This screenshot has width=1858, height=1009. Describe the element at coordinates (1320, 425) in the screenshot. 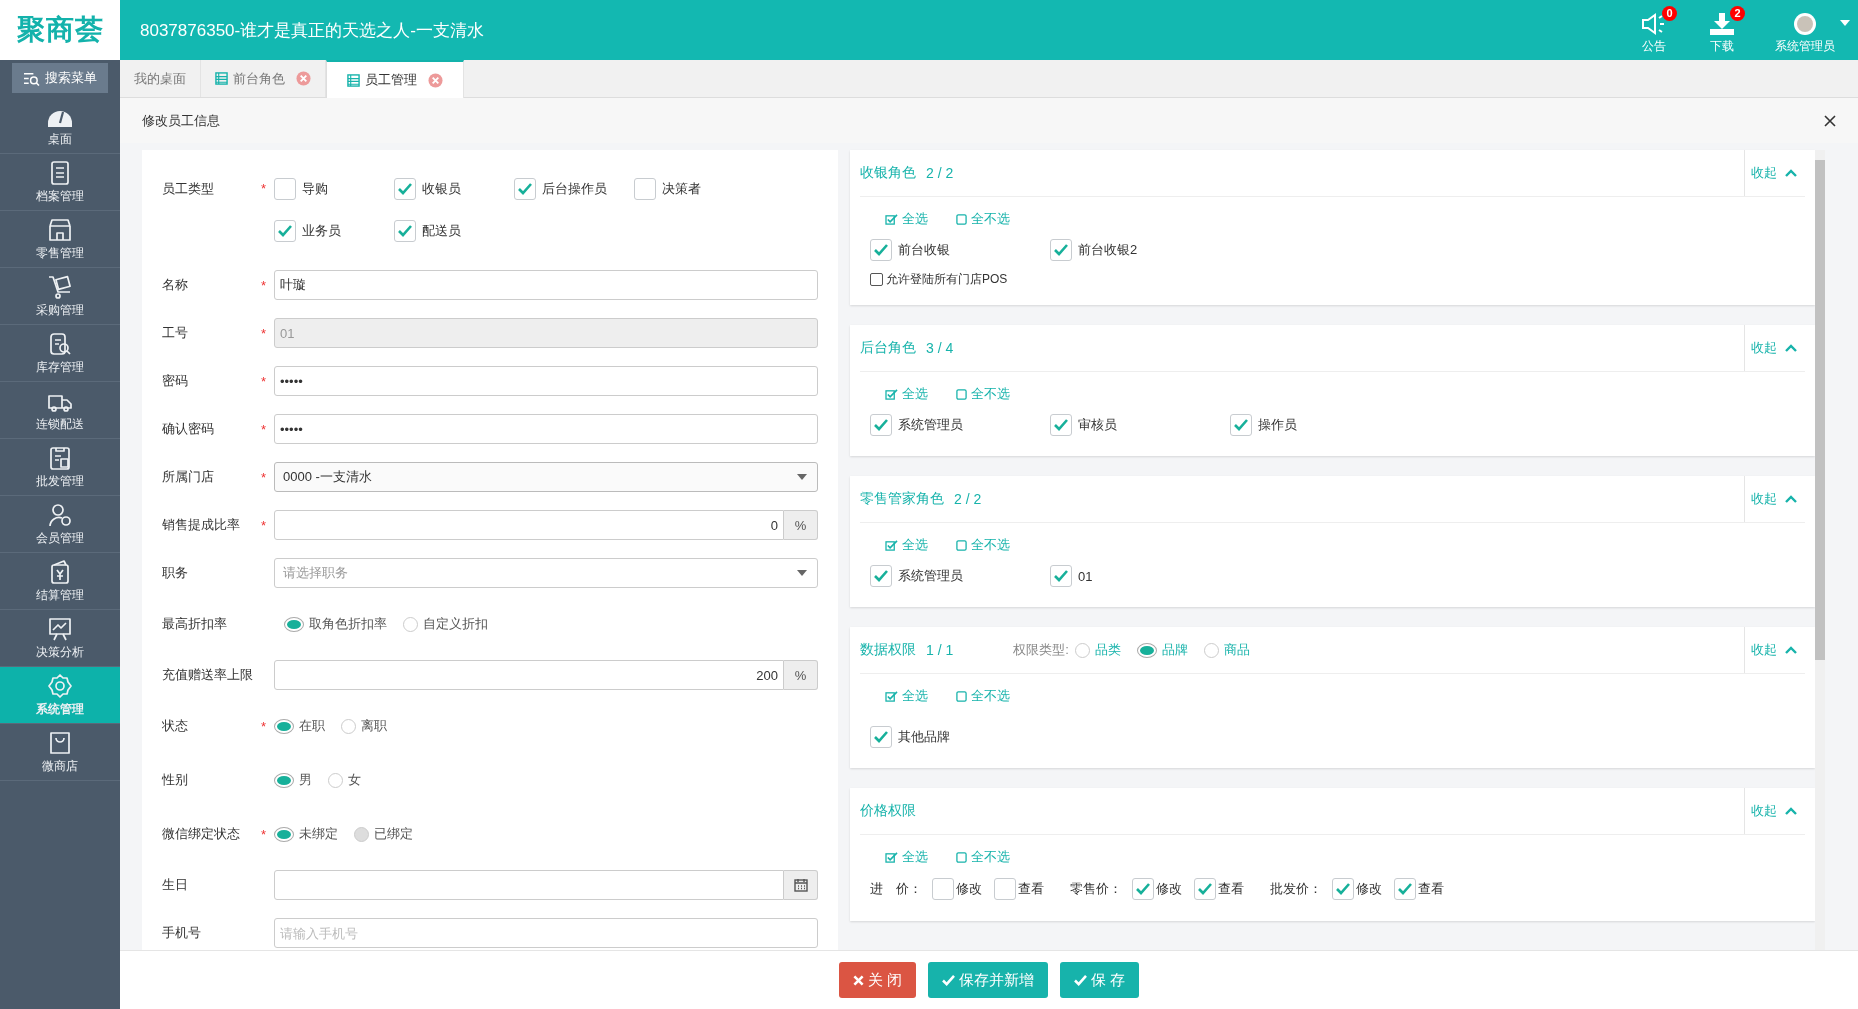

I see `checkbox-option: 操作员` at that location.